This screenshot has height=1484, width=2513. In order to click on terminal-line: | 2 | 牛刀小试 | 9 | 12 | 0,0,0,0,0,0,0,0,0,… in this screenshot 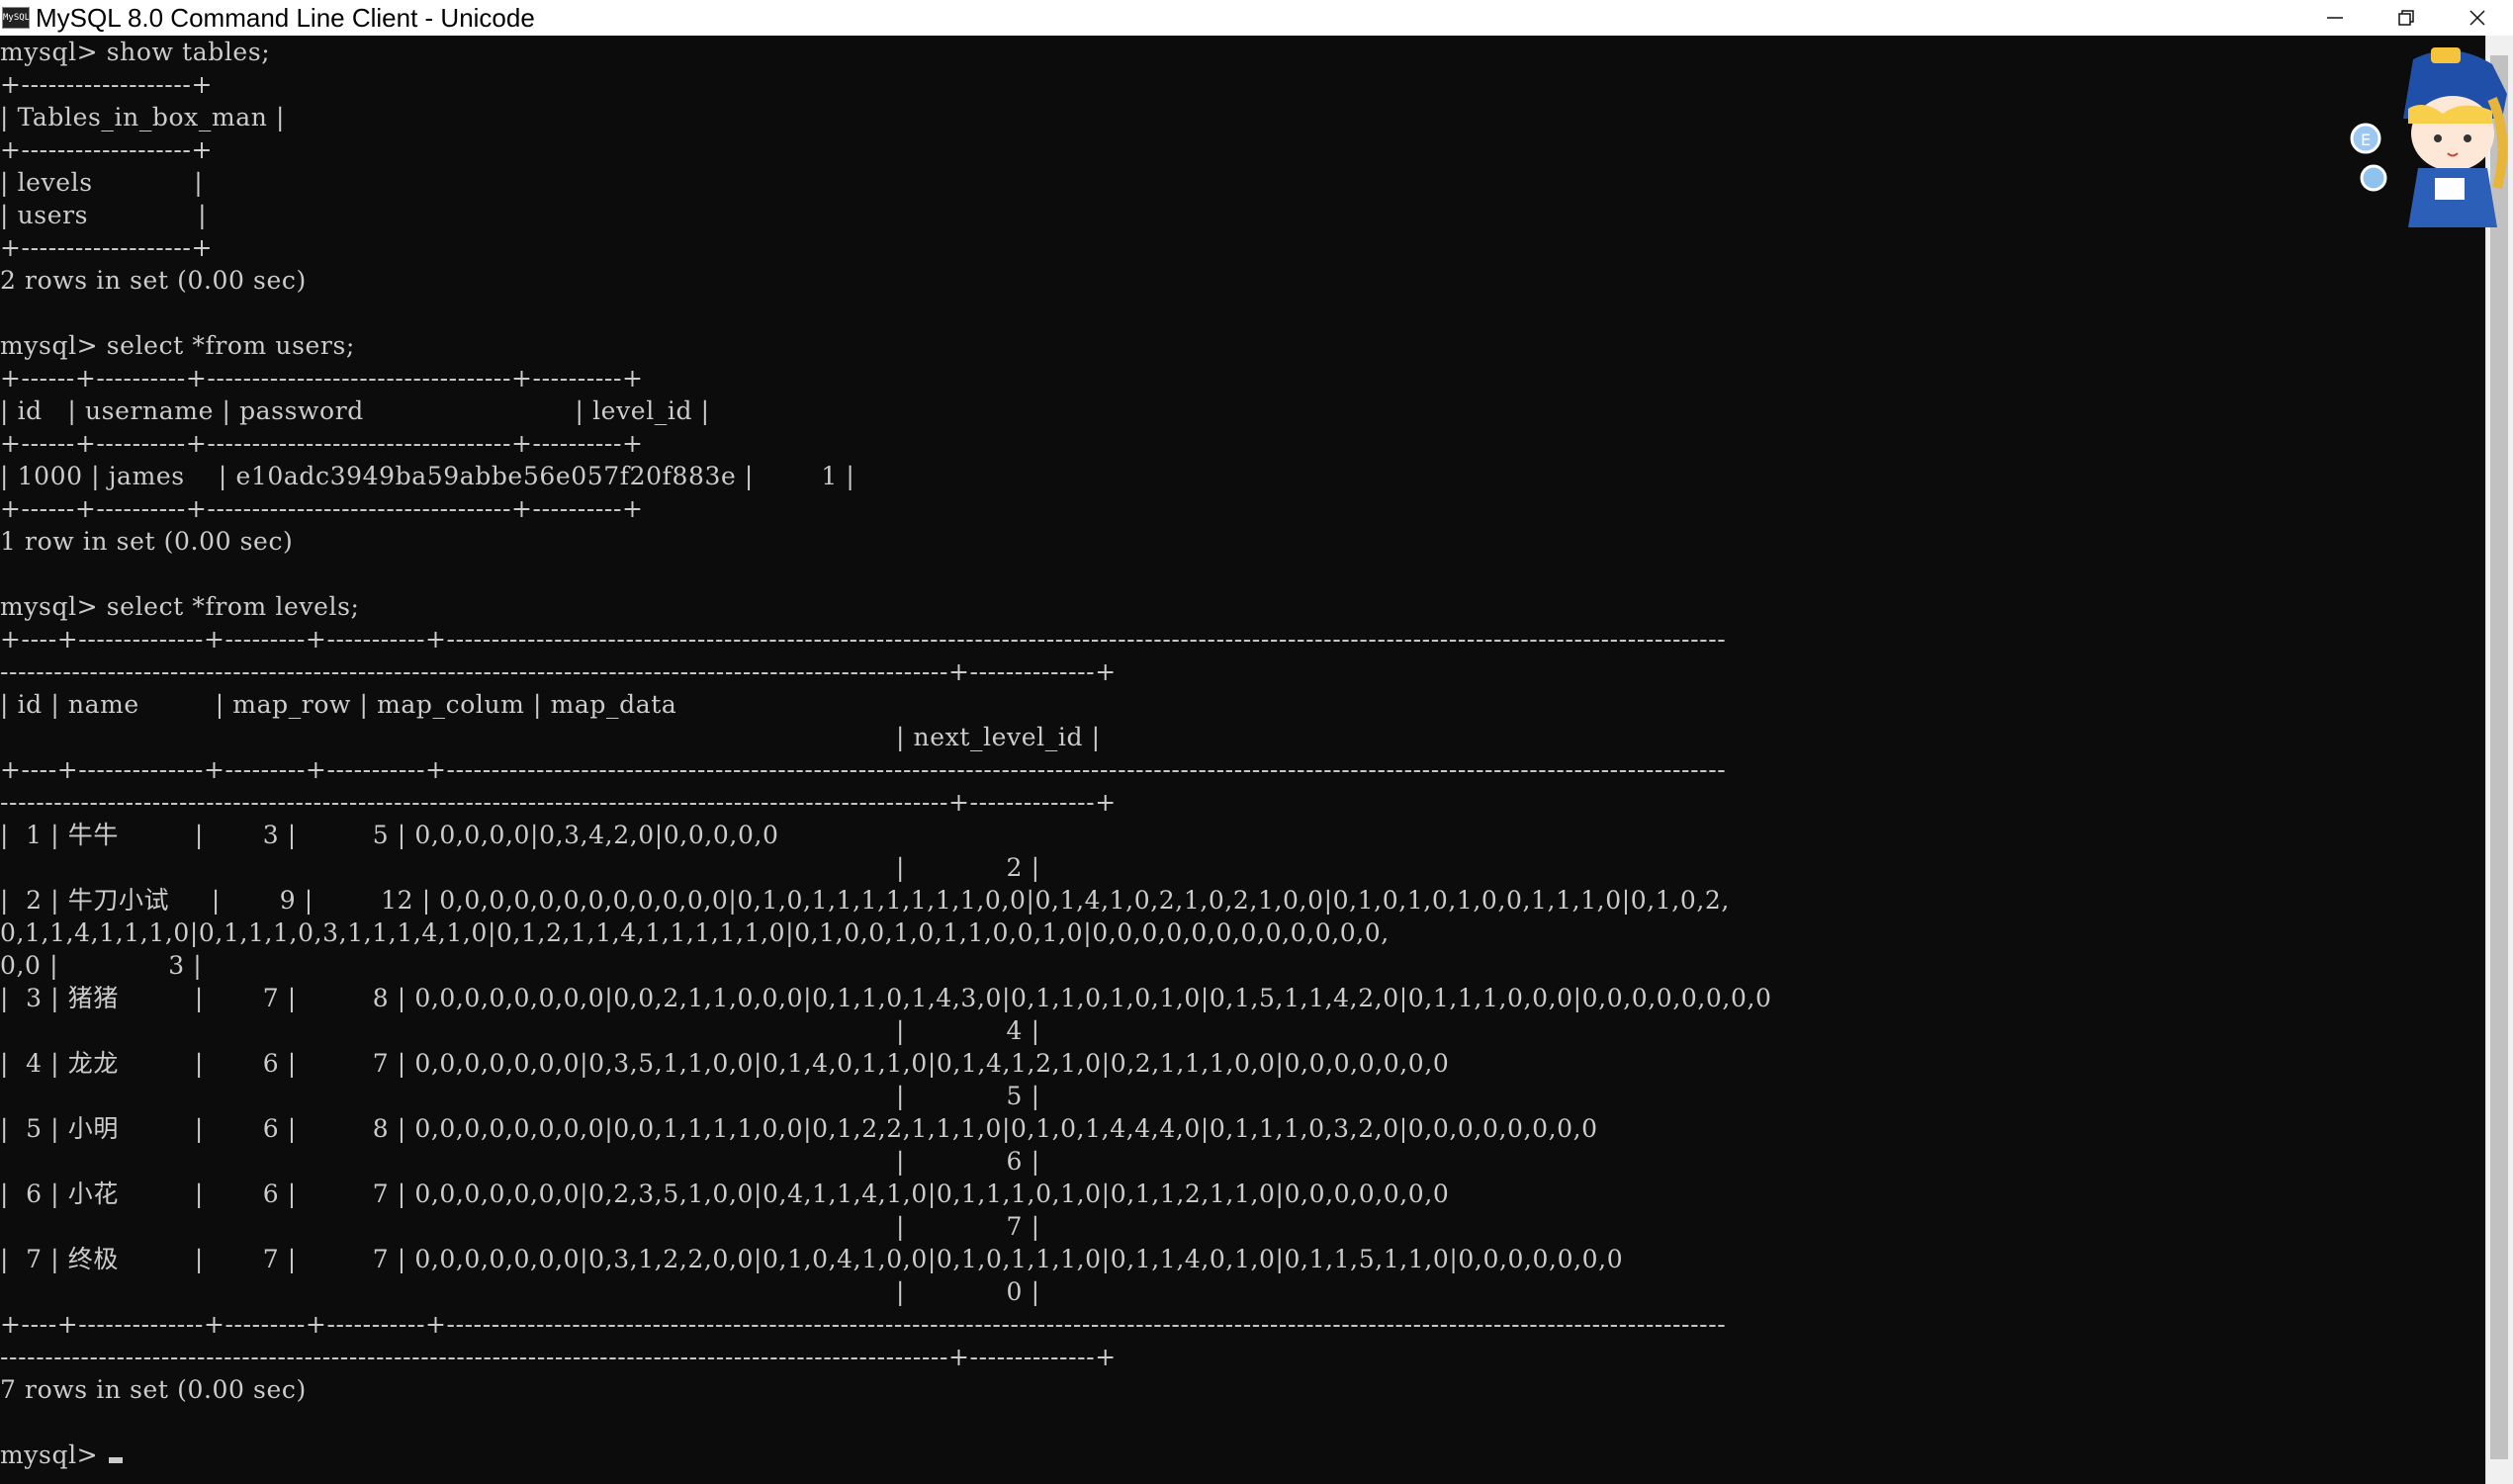, I will do `click(865, 900)`.